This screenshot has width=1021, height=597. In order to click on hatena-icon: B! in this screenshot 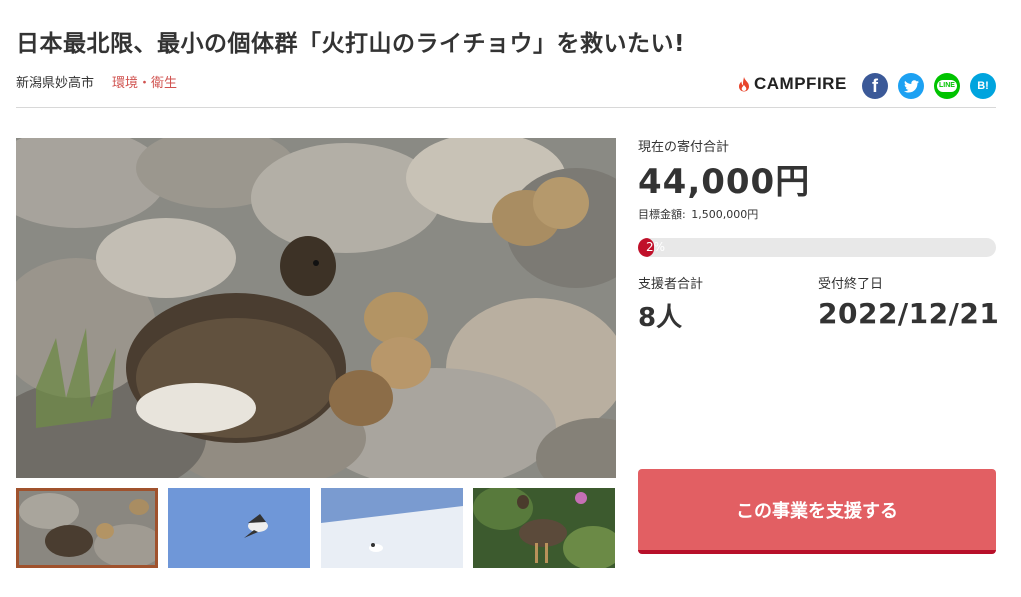, I will do `click(983, 86)`.